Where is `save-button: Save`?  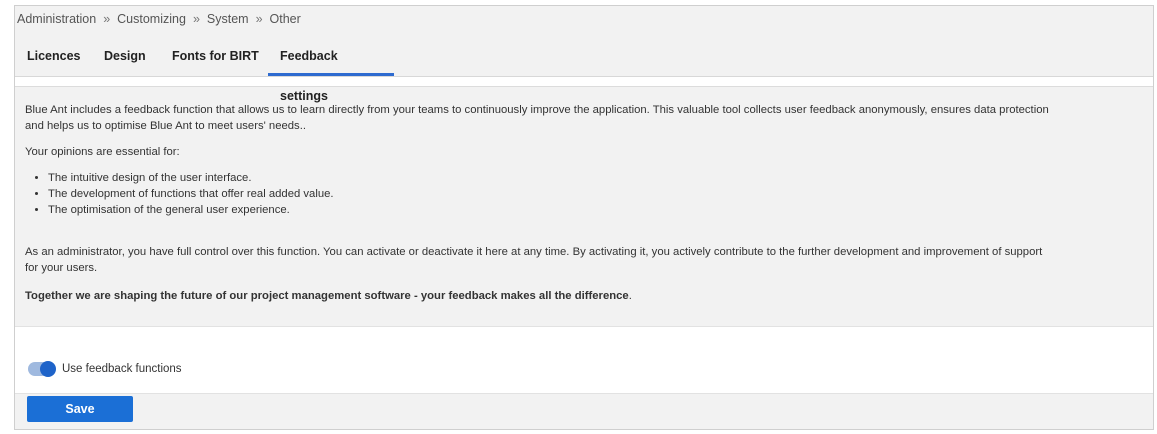
save-button: Save is located at coordinates (80, 409).